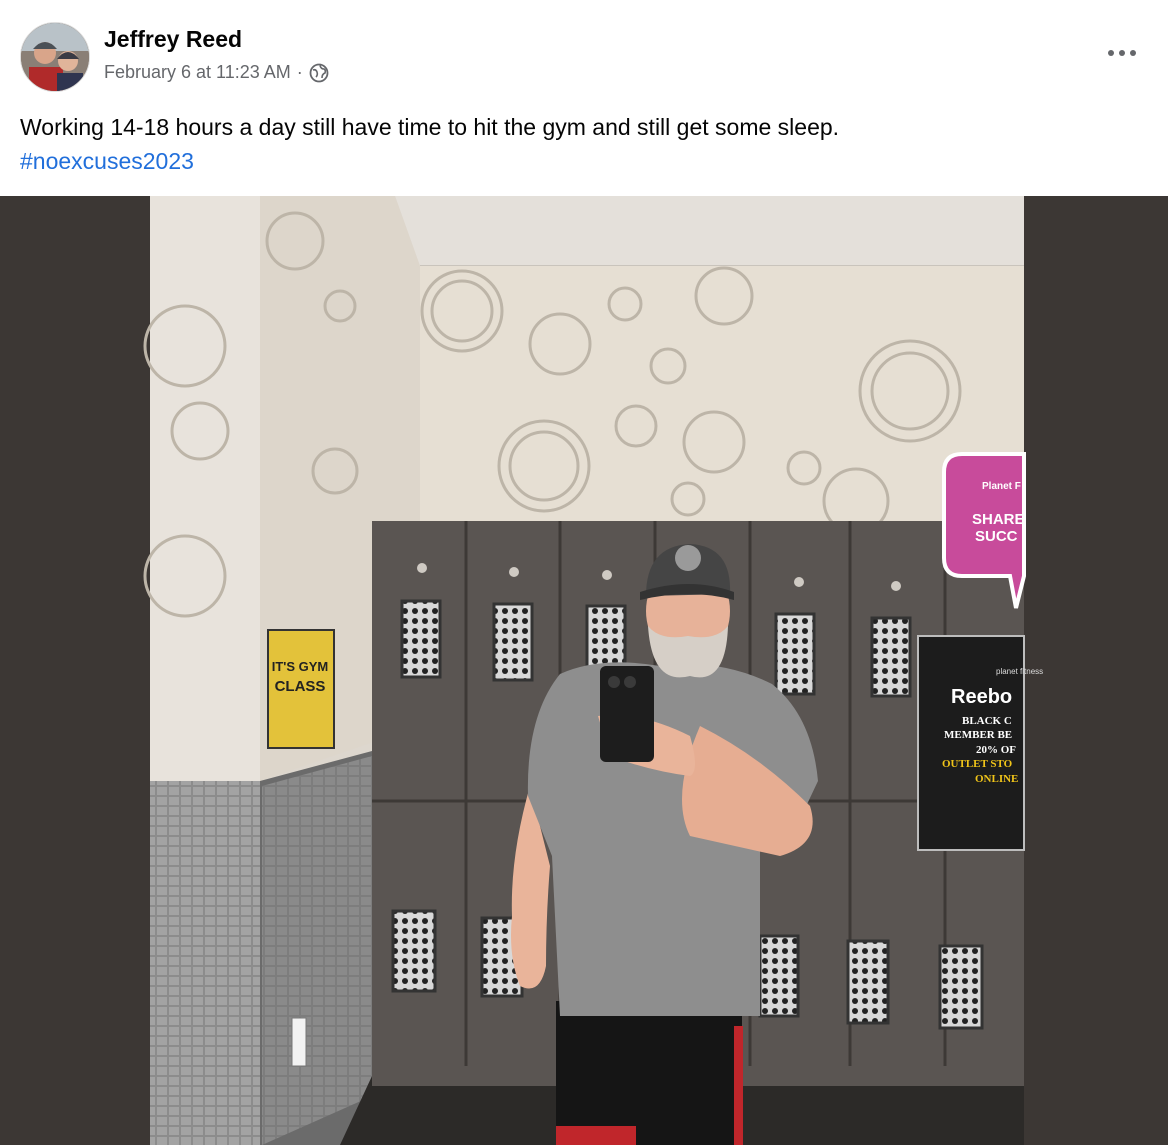 The image size is (1168, 1145). I want to click on more-options-icon, so click(1122, 53).